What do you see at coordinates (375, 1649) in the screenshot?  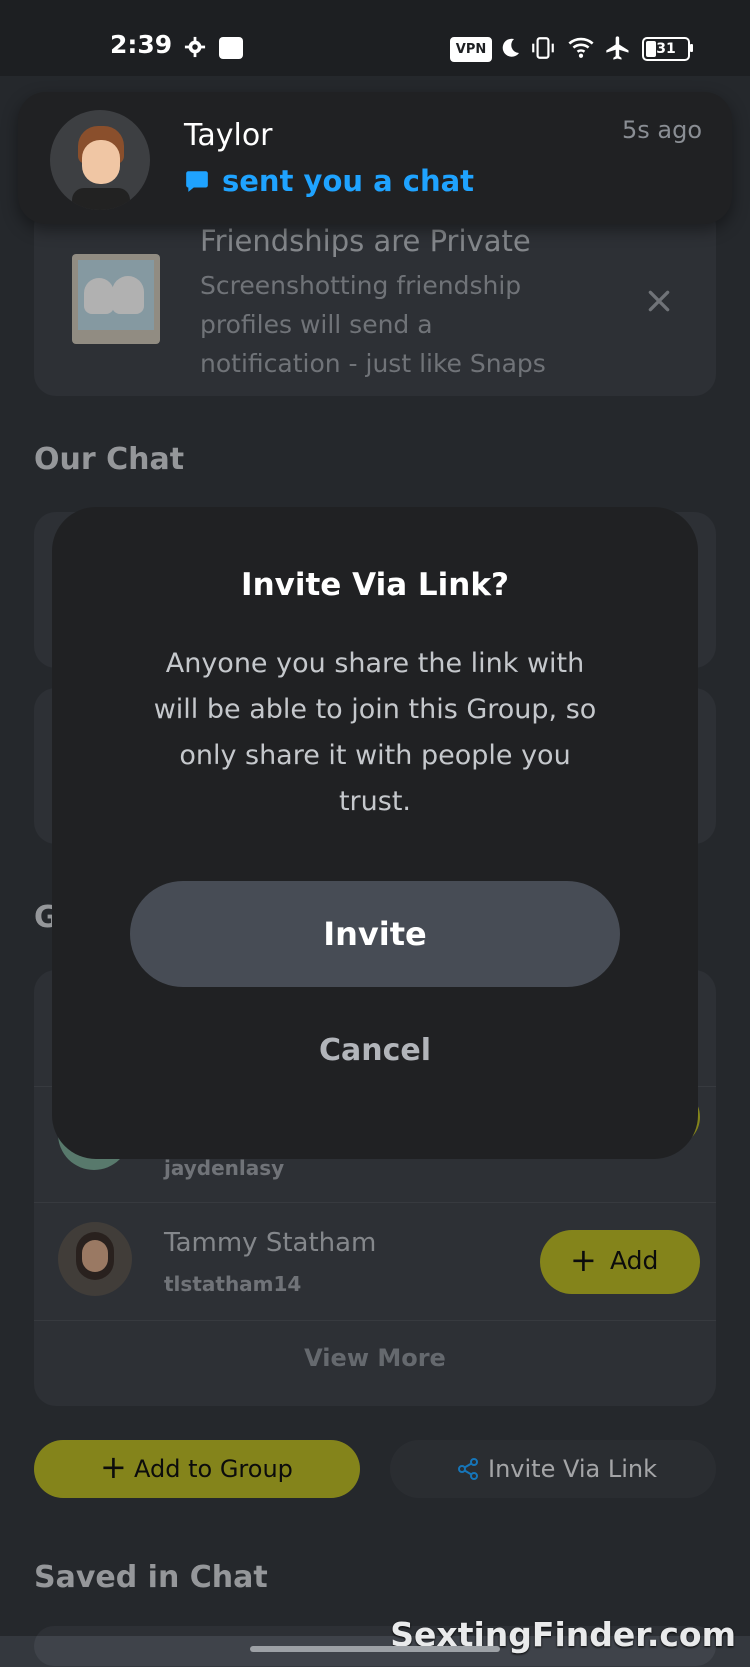 I see `gesture-nav-bar` at bounding box center [375, 1649].